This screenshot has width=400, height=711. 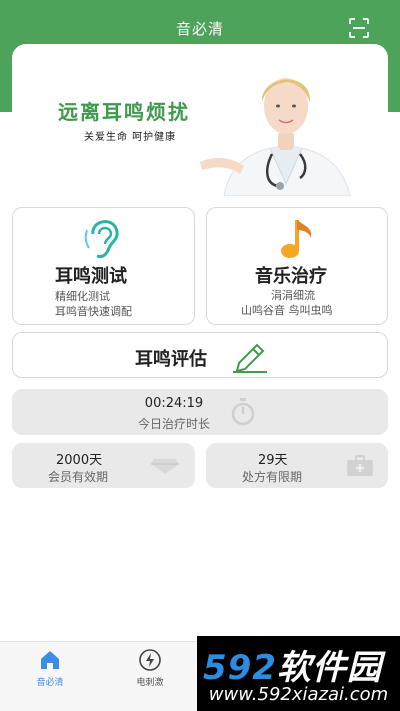 I want to click on watermark-brand: 592软件园, so click(x=292, y=664).